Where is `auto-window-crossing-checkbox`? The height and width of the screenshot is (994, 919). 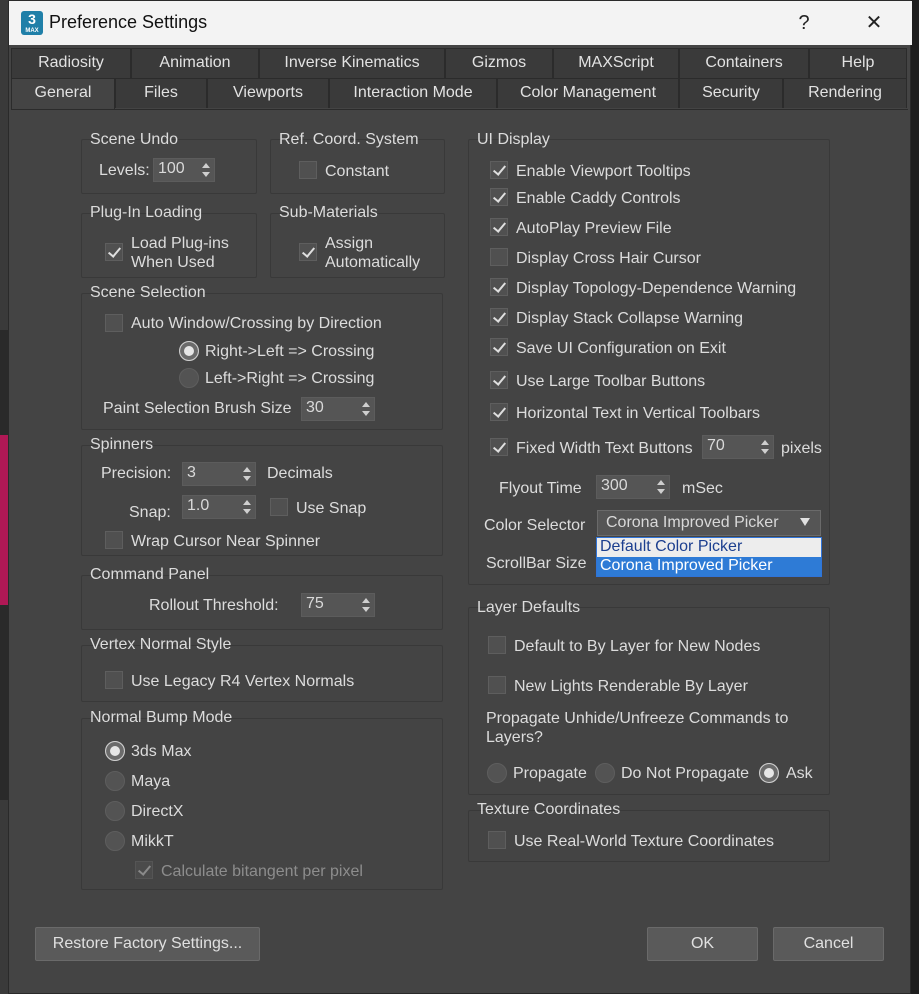 auto-window-crossing-checkbox is located at coordinates (114, 323).